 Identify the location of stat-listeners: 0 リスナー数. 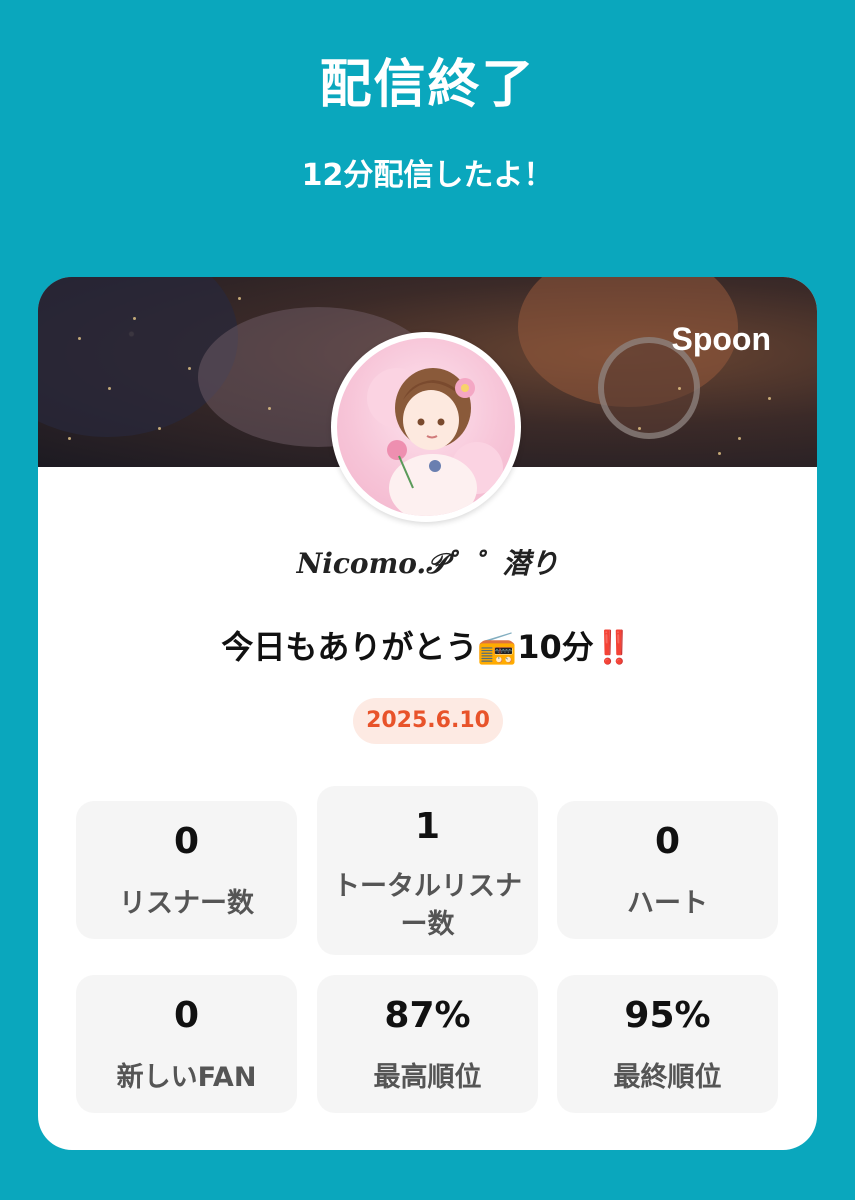
(186, 870).